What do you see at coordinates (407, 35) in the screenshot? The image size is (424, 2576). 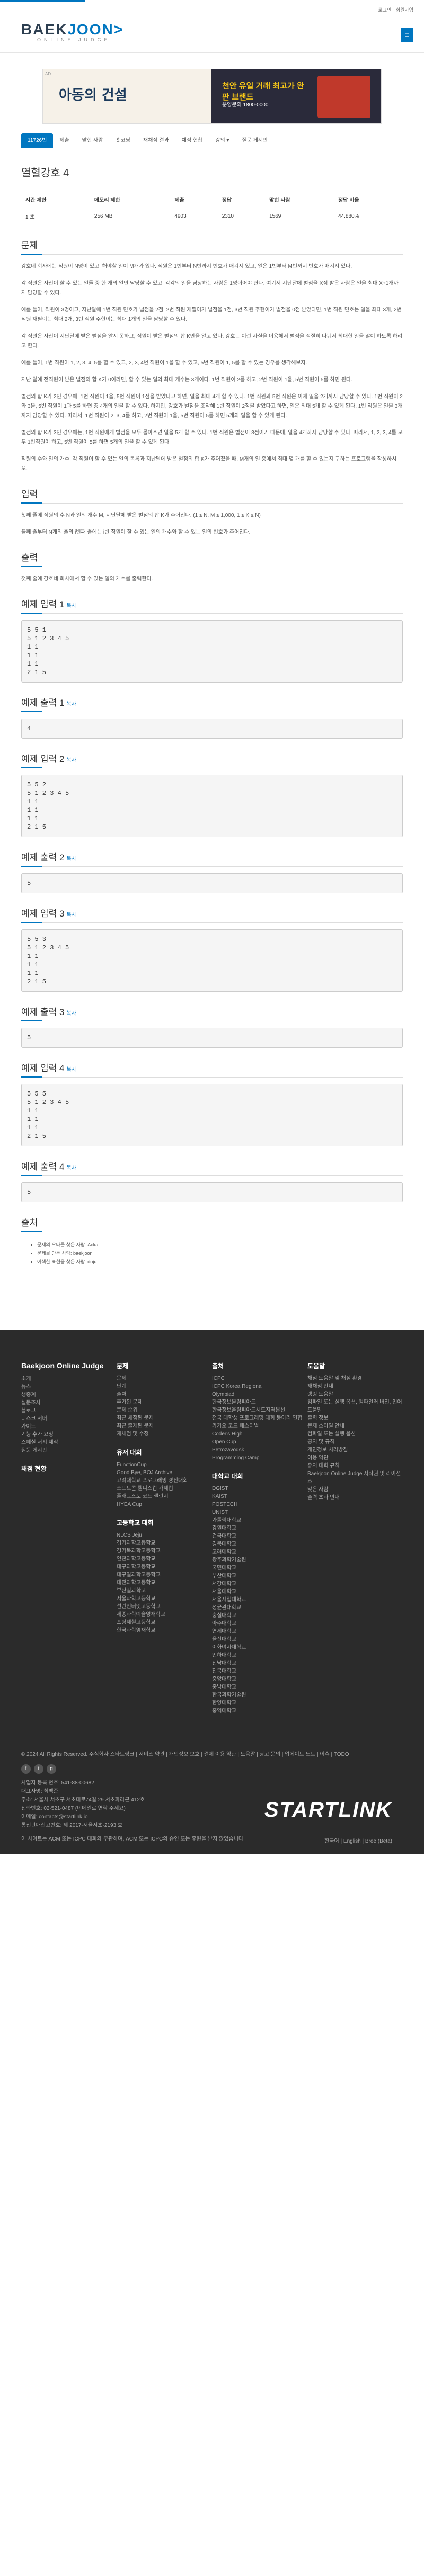 I see `menu-toggle-icon: ≡` at bounding box center [407, 35].